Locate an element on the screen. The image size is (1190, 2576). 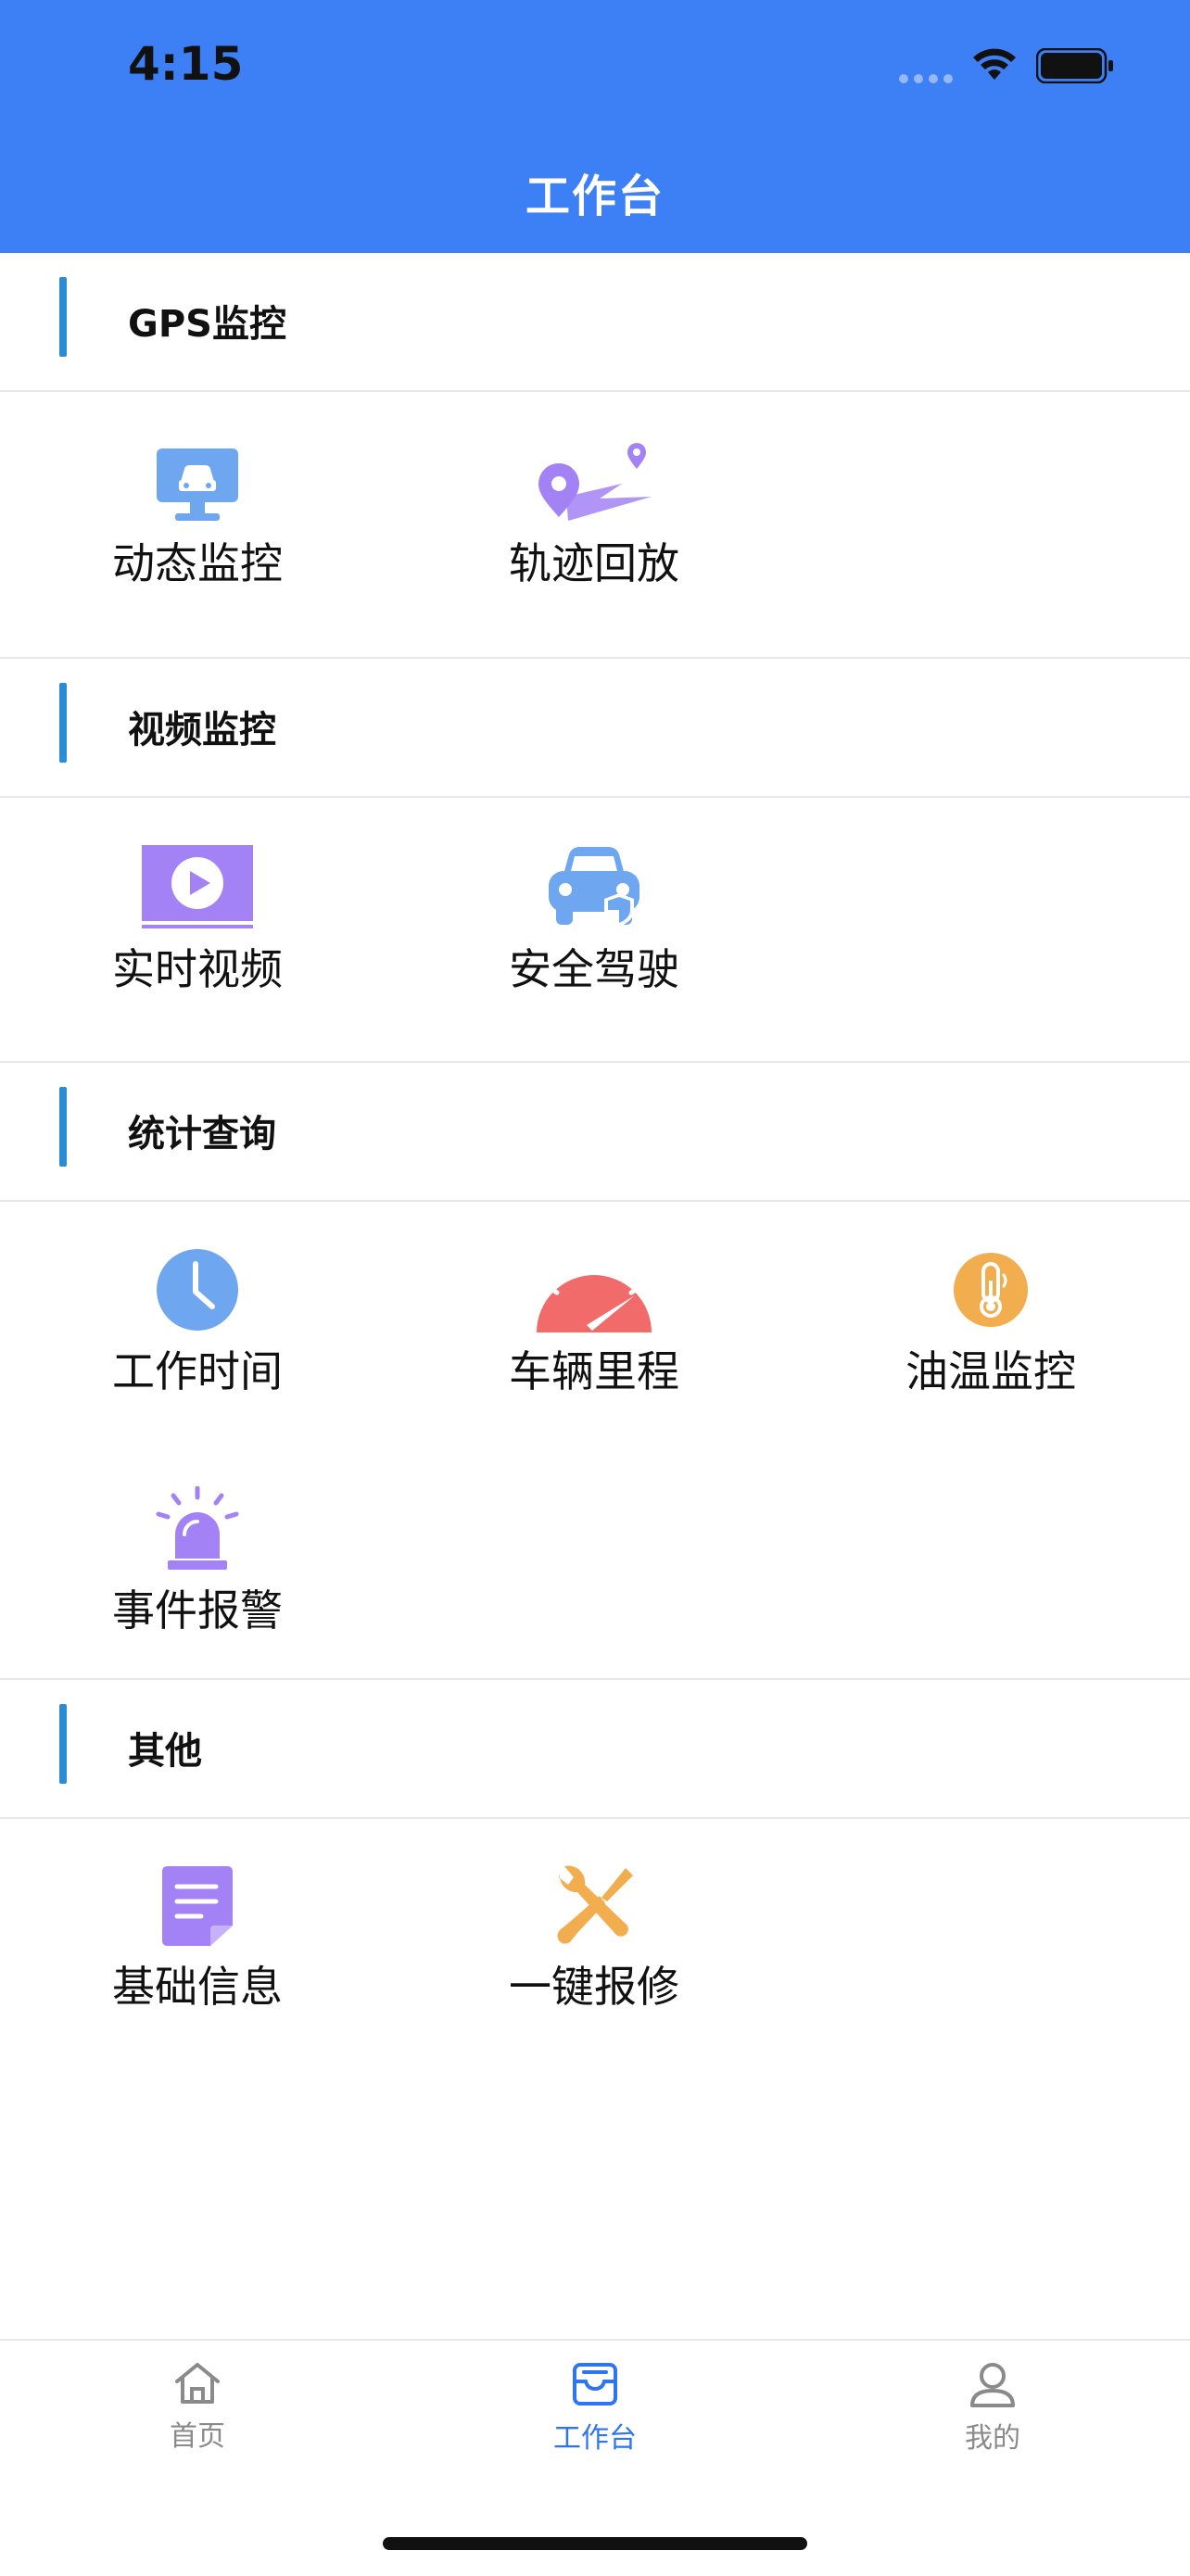
tile-vehicle-mileage: 车辆里程 is located at coordinates (594, 1323).